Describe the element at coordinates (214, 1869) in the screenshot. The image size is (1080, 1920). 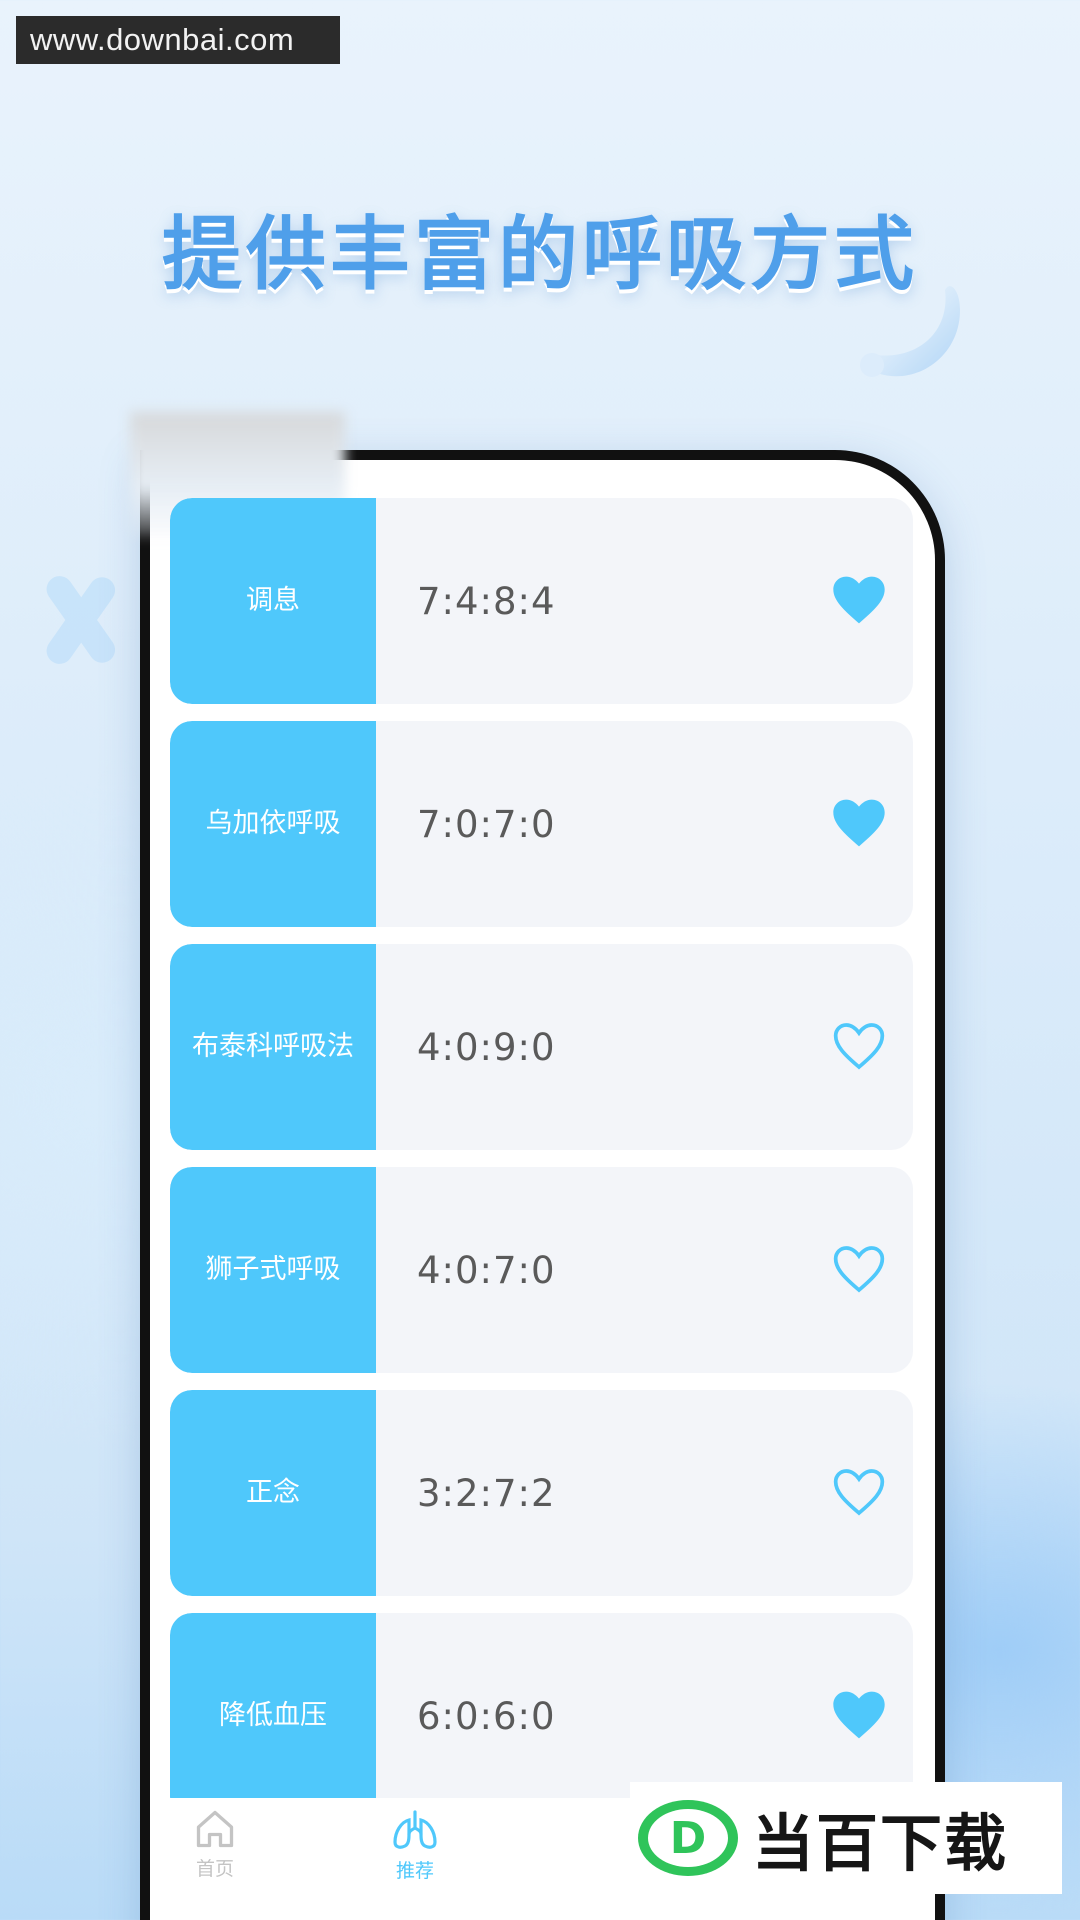
I see `tab-home-label: 首页` at that location.